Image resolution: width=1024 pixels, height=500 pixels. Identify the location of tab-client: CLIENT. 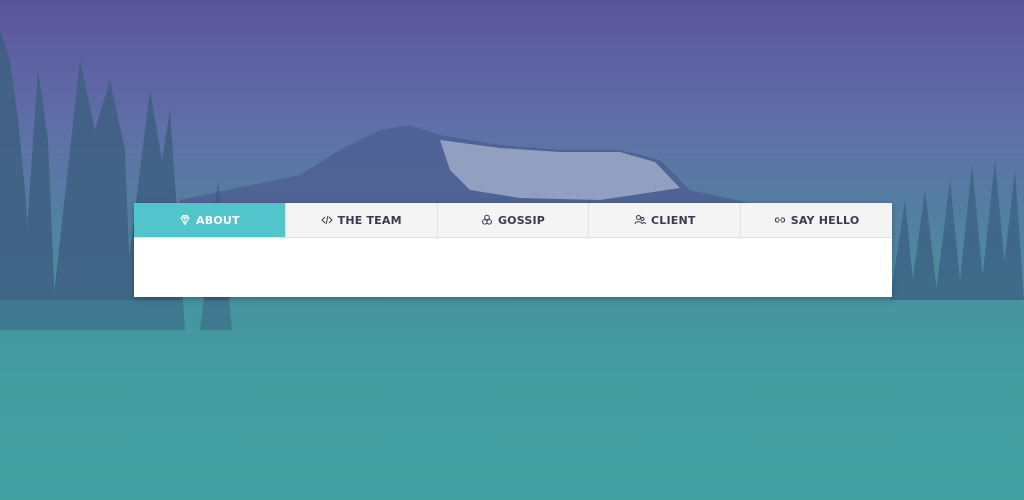
(665, 220).